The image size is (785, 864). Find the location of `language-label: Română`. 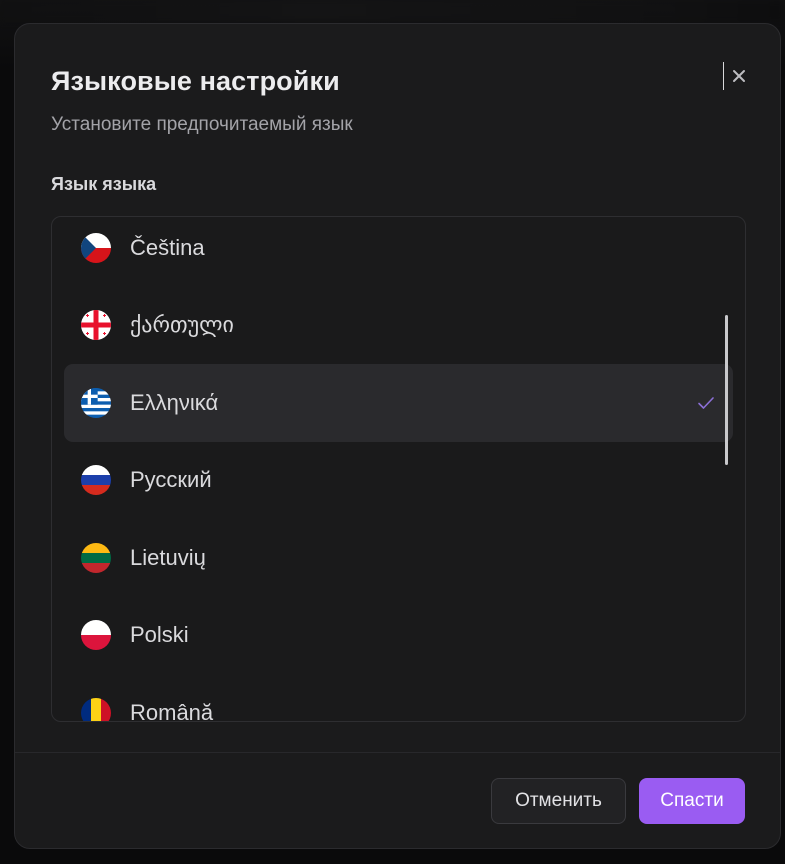

language-label: Română is located at coordinates (172, 710).